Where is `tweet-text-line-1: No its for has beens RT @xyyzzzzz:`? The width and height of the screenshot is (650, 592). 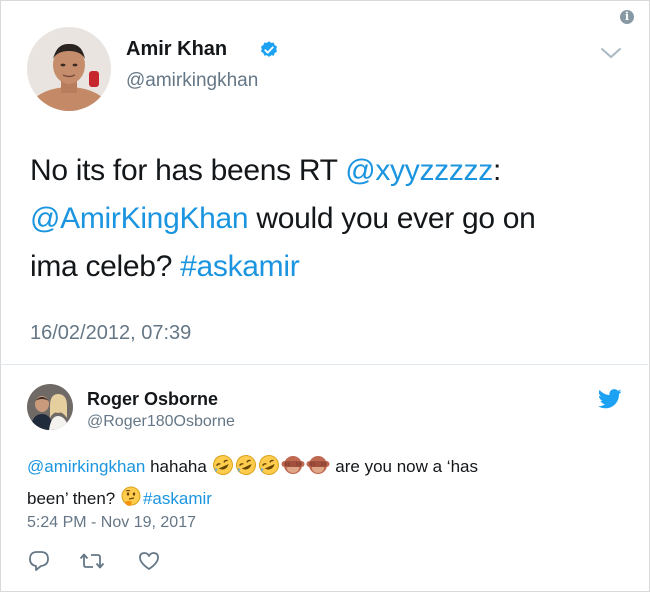 tweet-text-line-1: No its for has beens RT @xyyzzzzz: is located at coordinates (330, 171).